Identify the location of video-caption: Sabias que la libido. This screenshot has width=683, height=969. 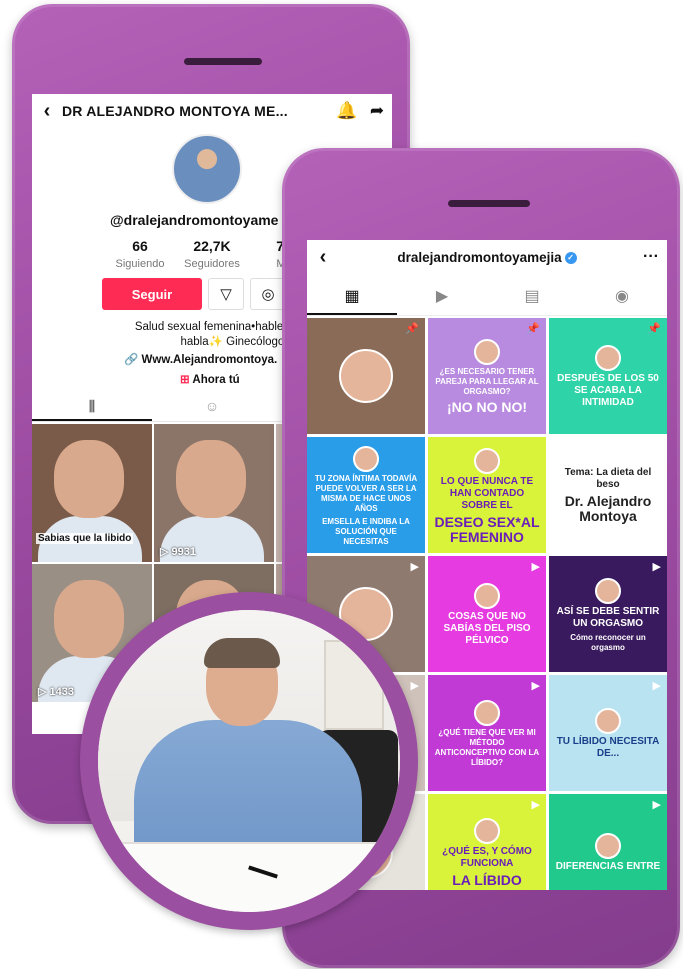
(85, 538).